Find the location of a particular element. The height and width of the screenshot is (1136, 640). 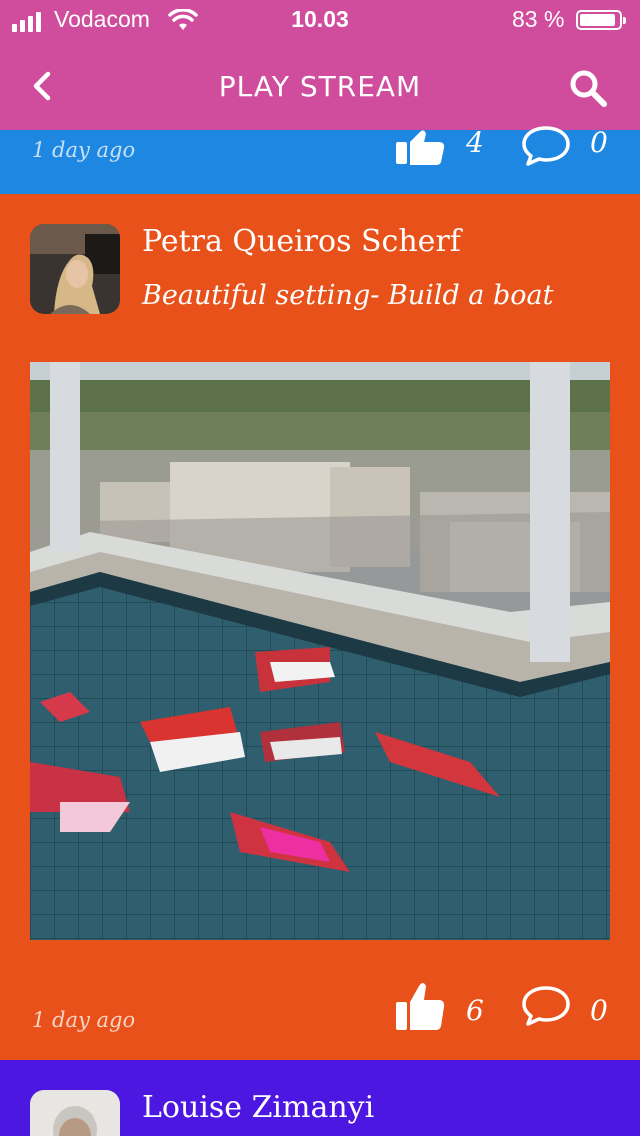

search-icon is located at coordinates (588, 88).